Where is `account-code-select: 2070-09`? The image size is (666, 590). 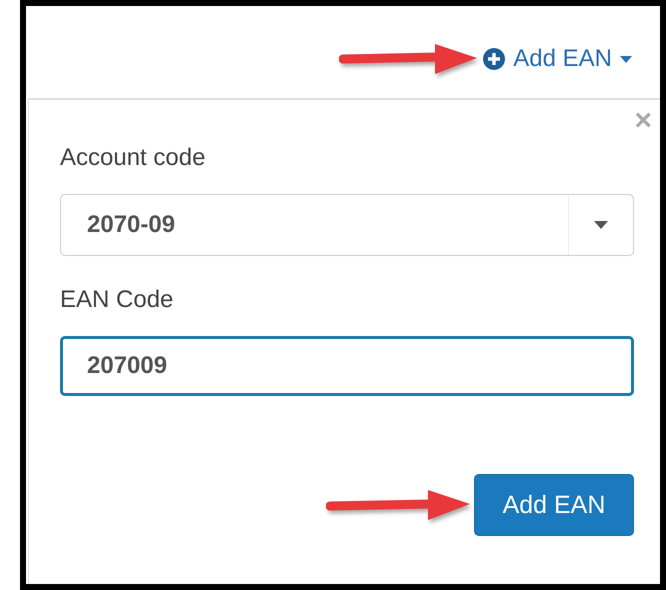
account-code-select: 2070-09 is located at coordinates (347, 225).